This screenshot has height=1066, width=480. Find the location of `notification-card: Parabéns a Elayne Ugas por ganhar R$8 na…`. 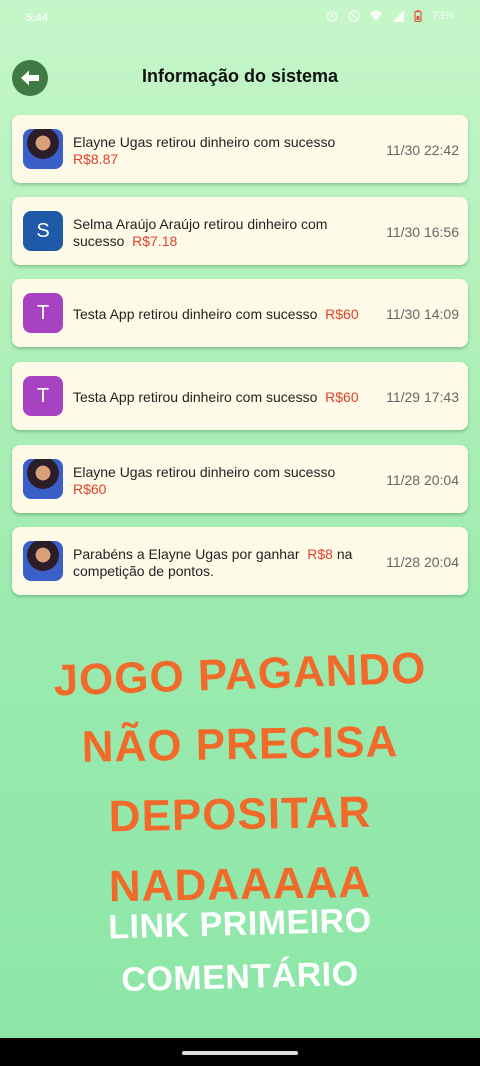

notification-card: Parabéns a Elayne Ugas por ganhar R$8 na… is located at coordinates (240, 561).